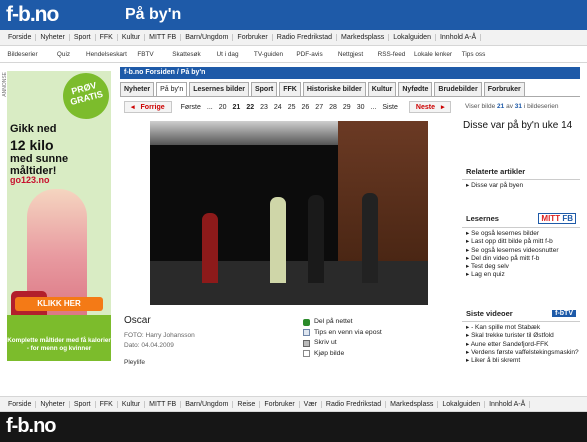 This screenshot has height=442, width=587. What do you see at coordinates (564, 313) in the screenshot?
I see `fbtv-logo: f-bTV` at bounding box center [564, 313].